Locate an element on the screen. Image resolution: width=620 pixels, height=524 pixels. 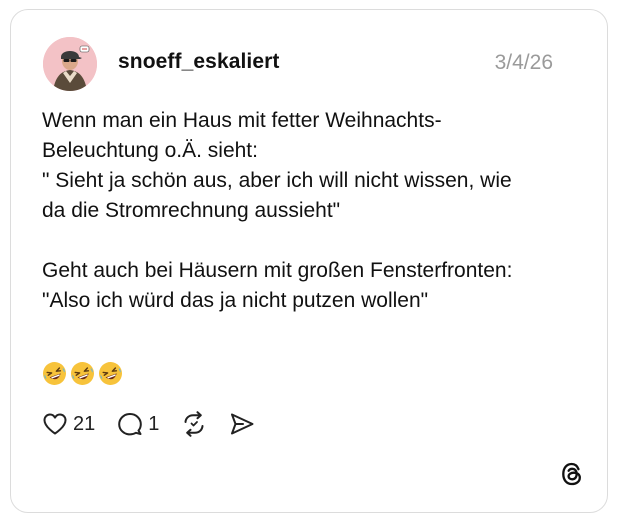
reply-count: 1 is located at coordinates (154, 423).